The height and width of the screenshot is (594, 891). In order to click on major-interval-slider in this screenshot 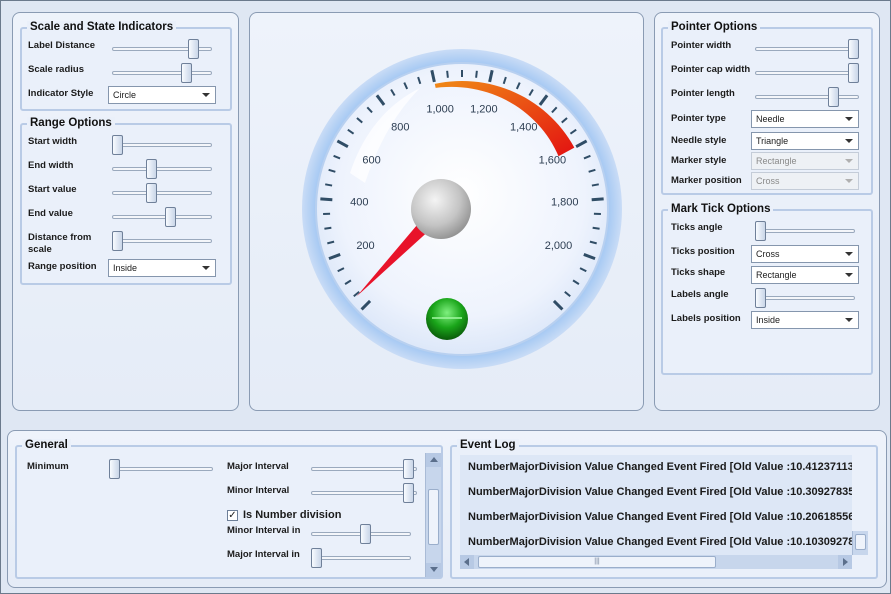, I will do `click(364, 469)`.